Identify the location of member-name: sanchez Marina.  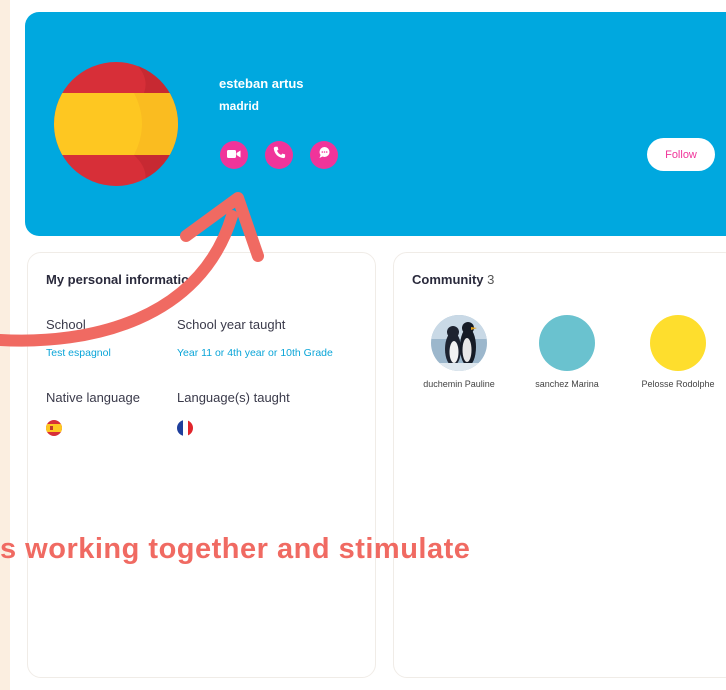
(567, 384).